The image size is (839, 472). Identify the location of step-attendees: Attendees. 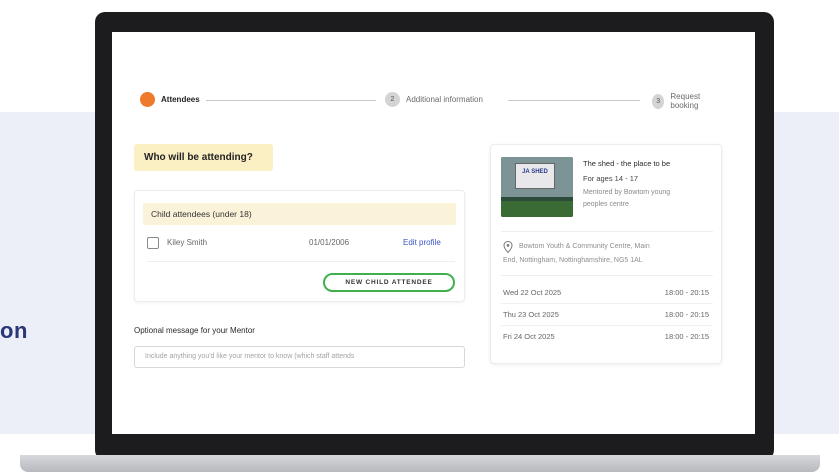
(170, 99).